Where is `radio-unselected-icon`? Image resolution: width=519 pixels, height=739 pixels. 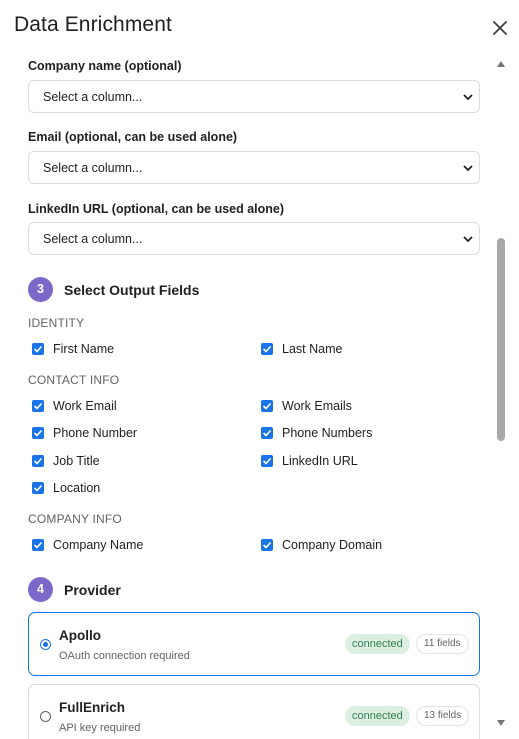 radio-unselected-icon is located at coordinates (45, 716).